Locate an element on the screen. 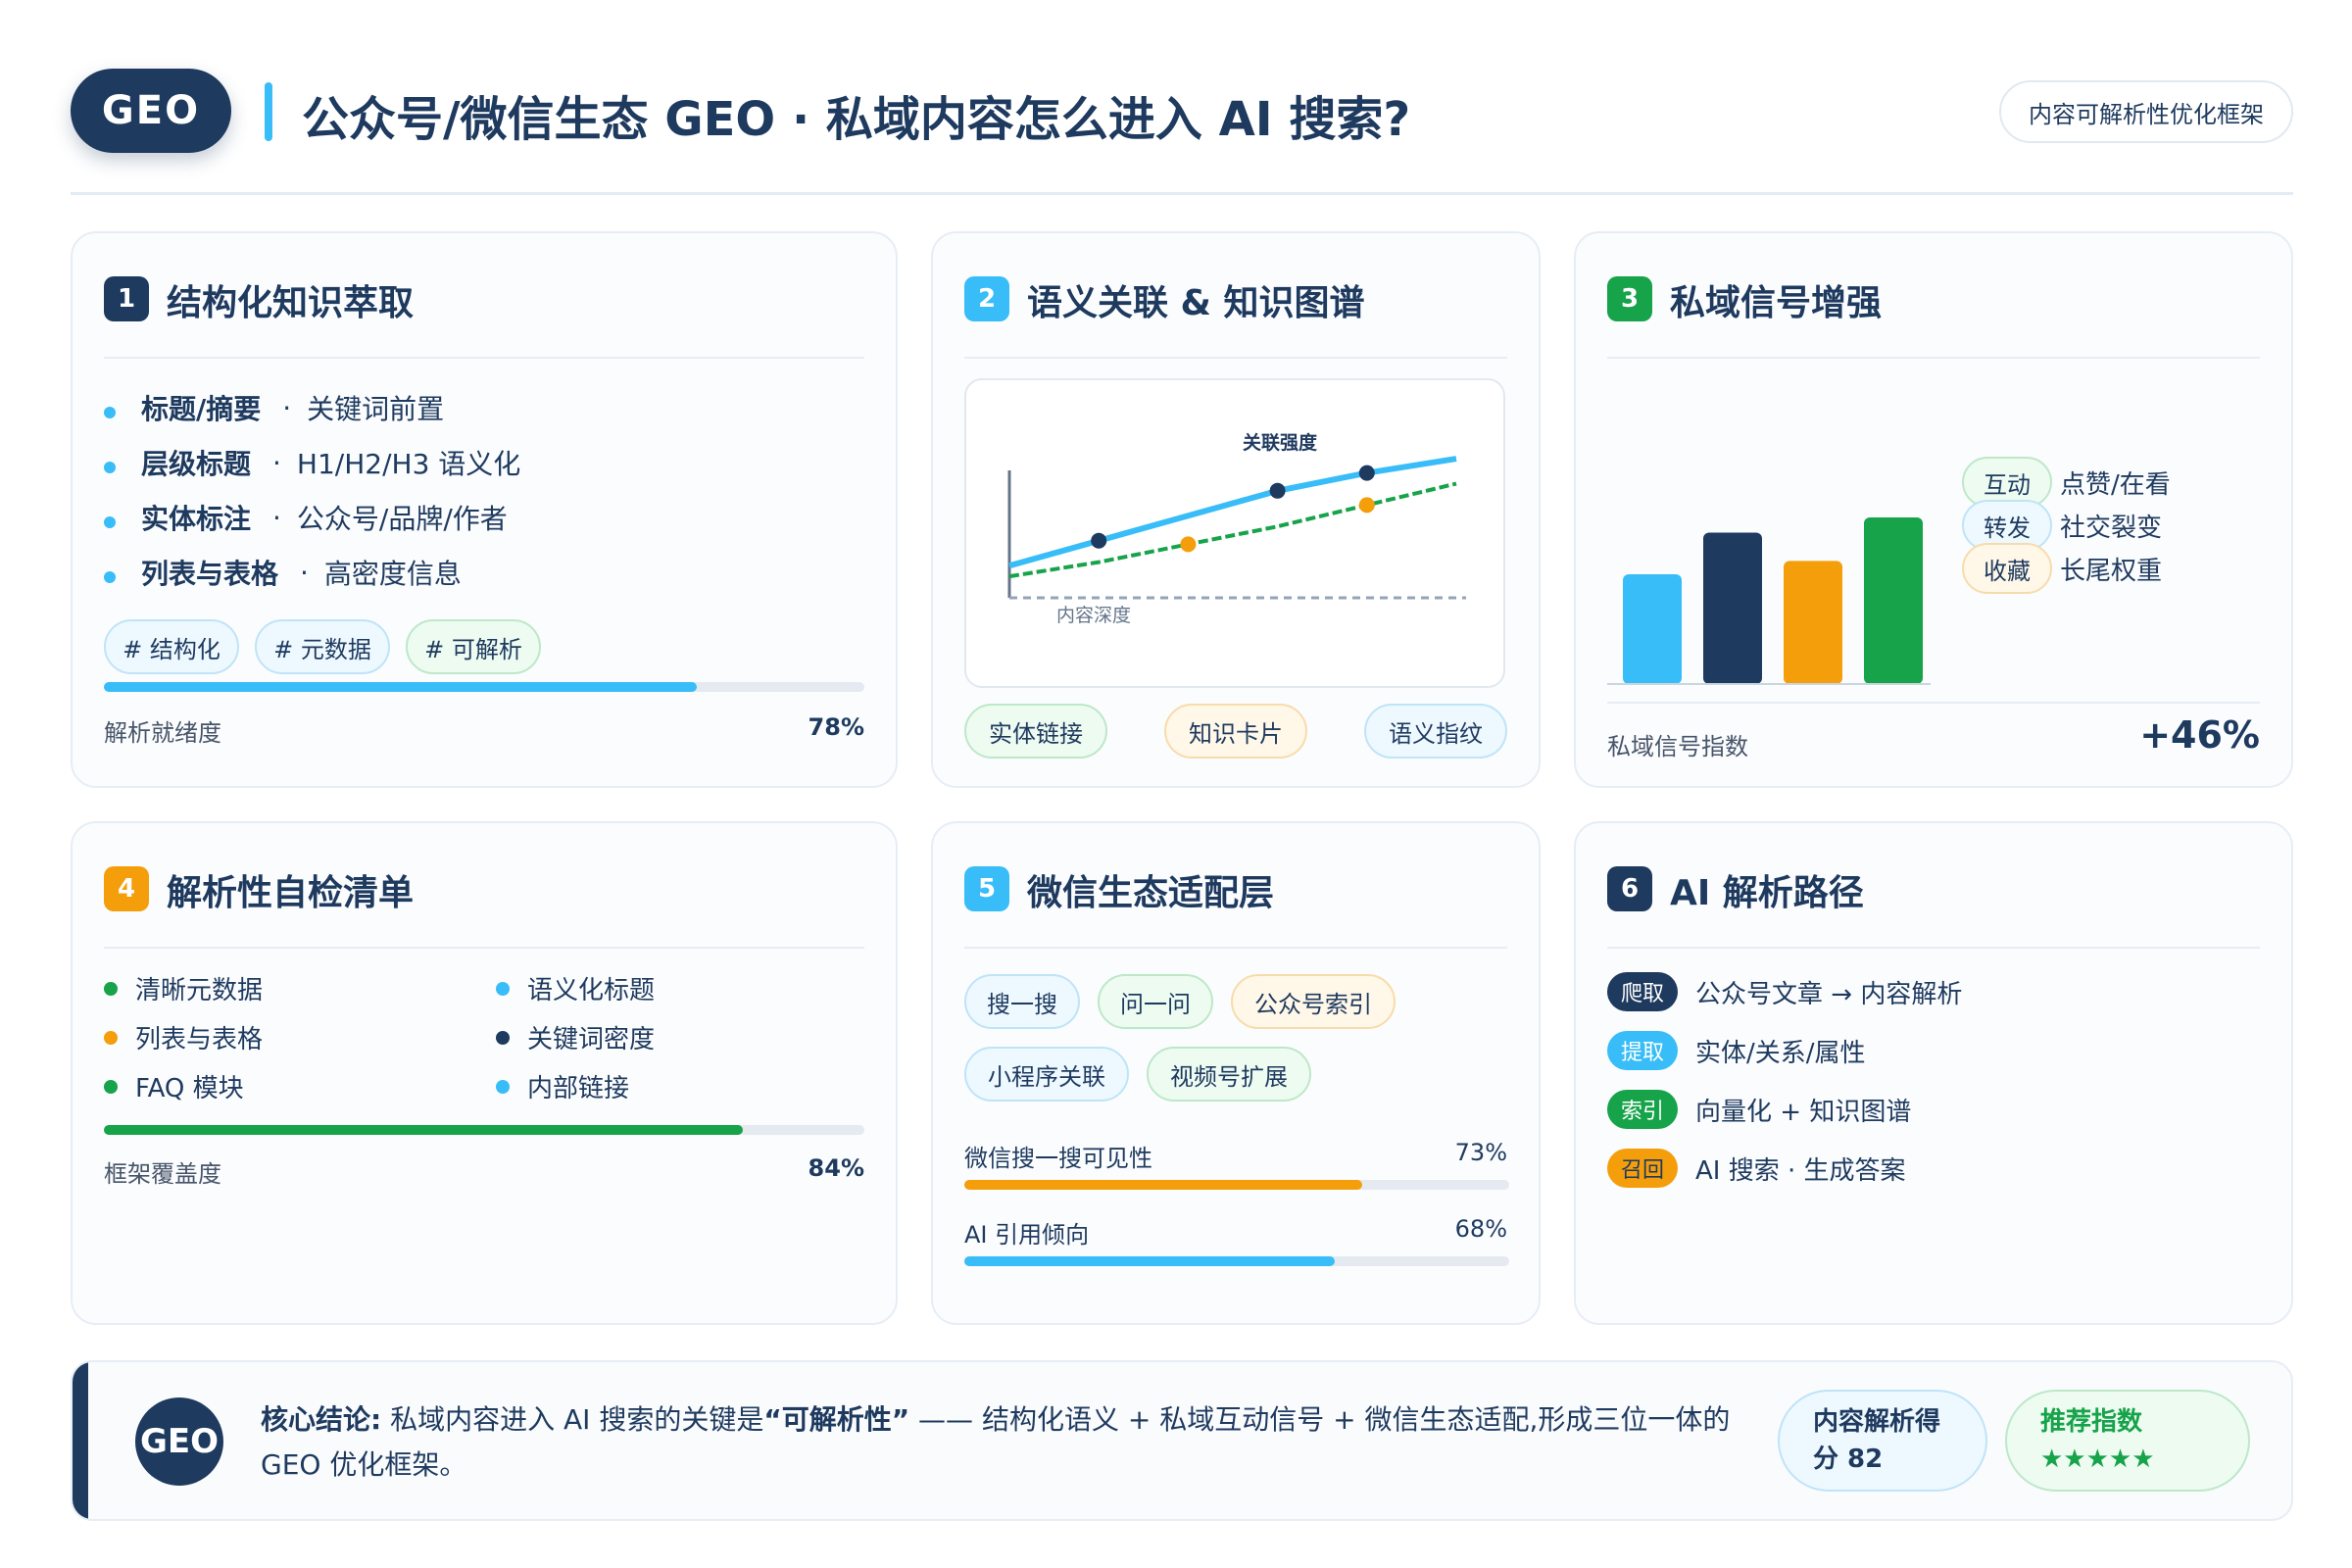 The width and height of the screenshot is (2352, 1568). list-item: 层级标题 · H1/H2/H3 语义化 is located at coordinates (312, 462).